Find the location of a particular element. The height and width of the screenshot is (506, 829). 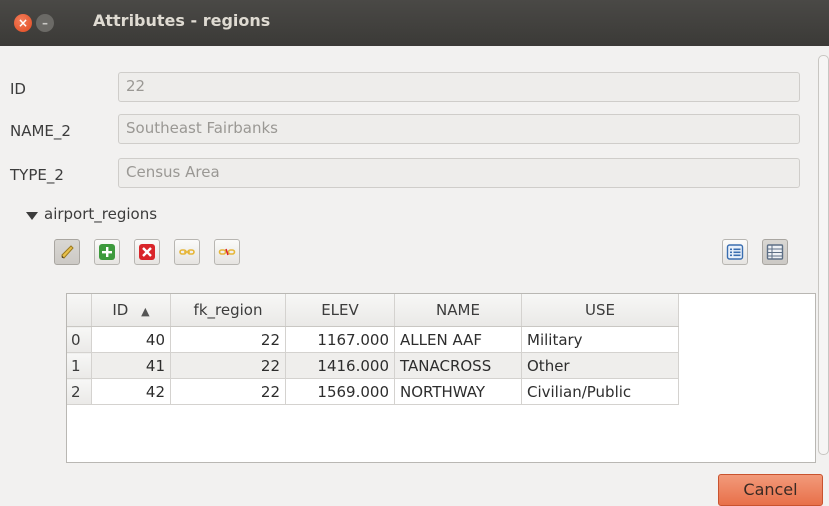

table-row: 1 41 22 1416.000 TANACROSS Other is located at coordinates (373, 365).